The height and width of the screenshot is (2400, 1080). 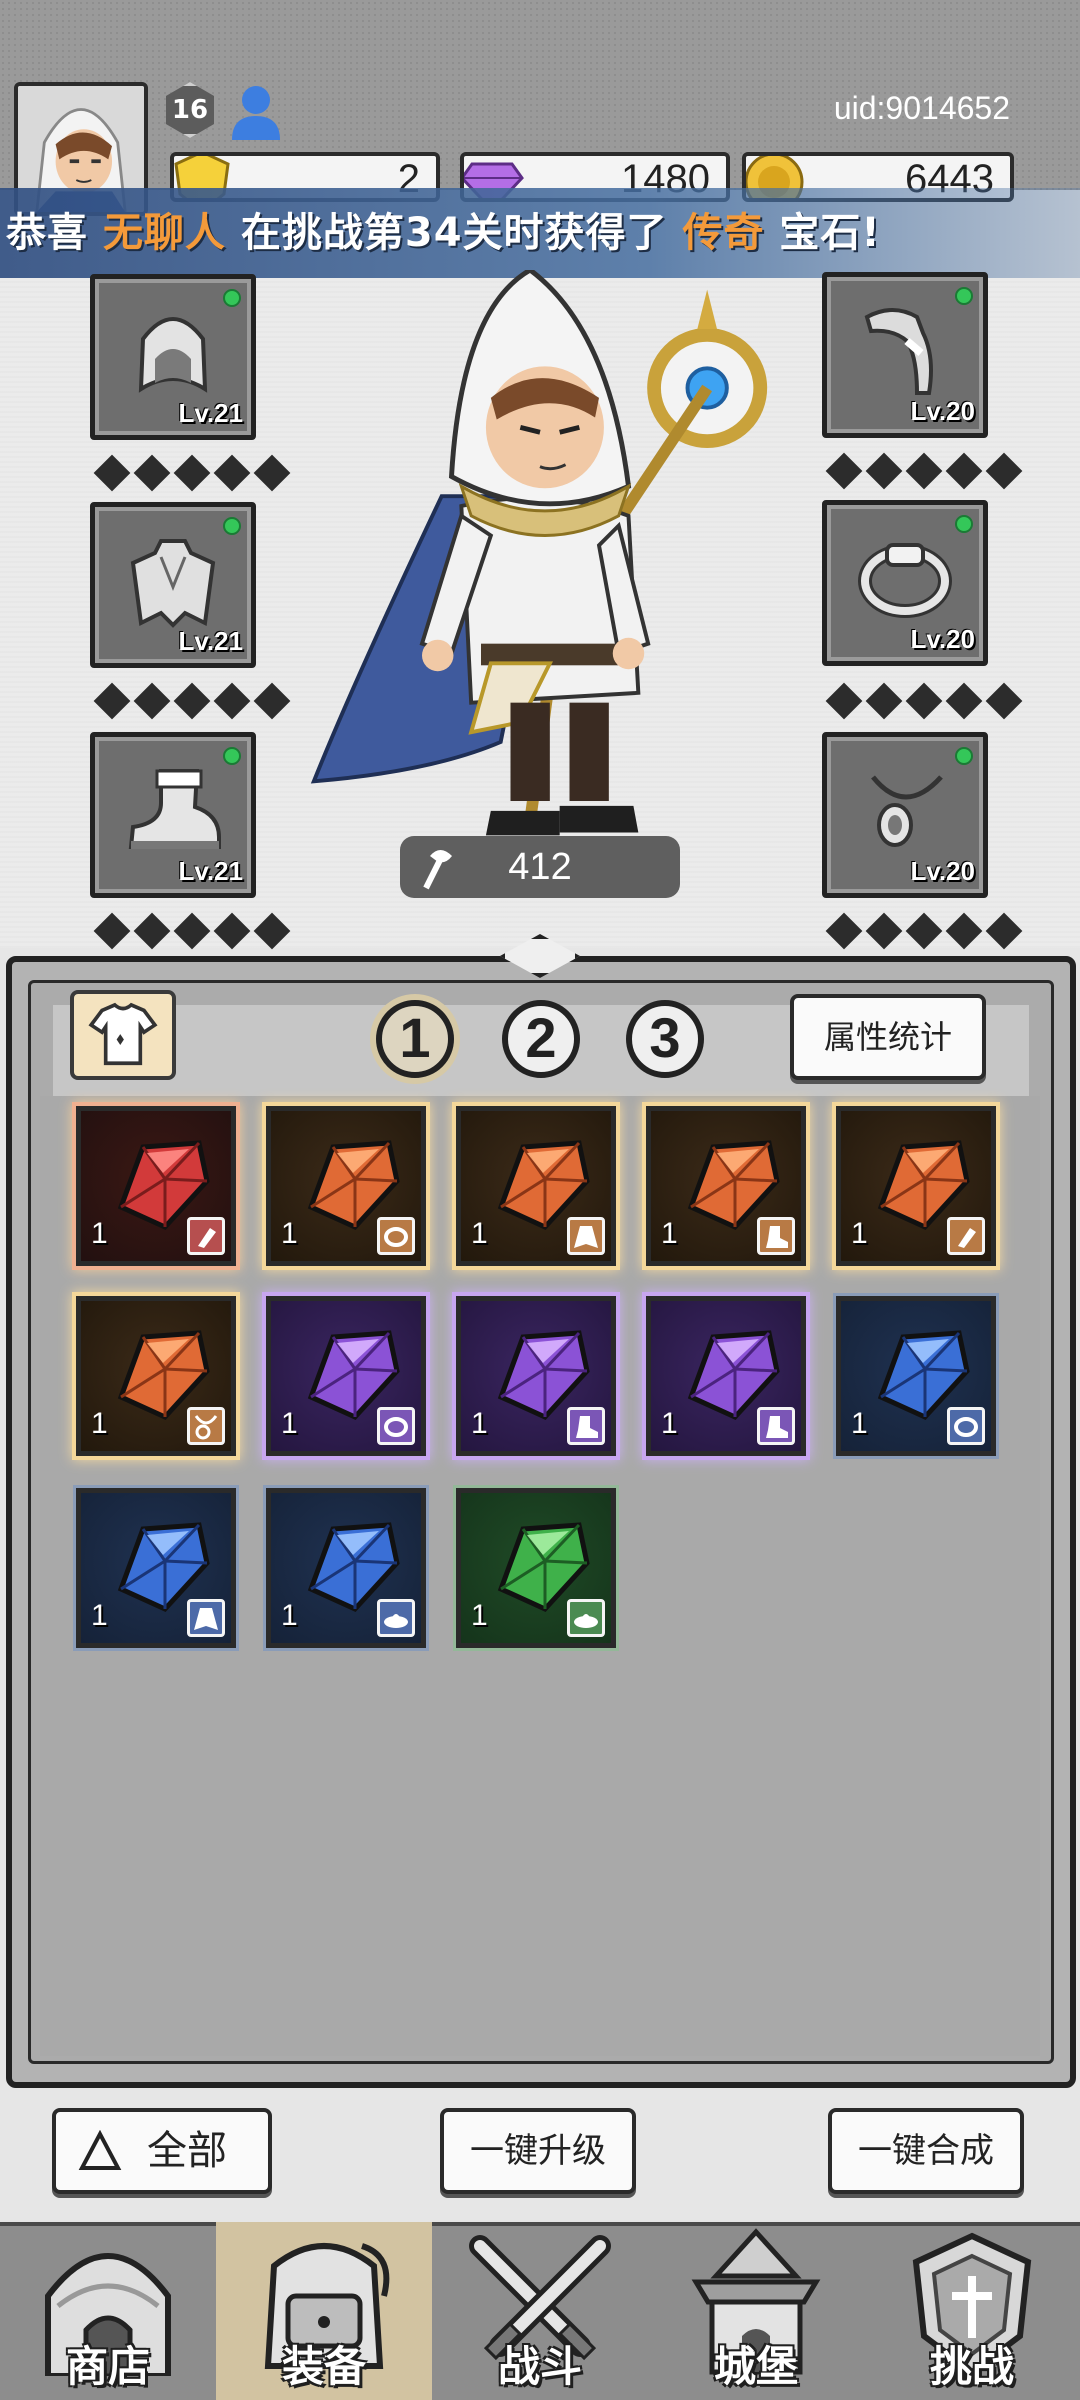 I want to click on inventory-tab-2: 2, so click(x=541, y=1039).